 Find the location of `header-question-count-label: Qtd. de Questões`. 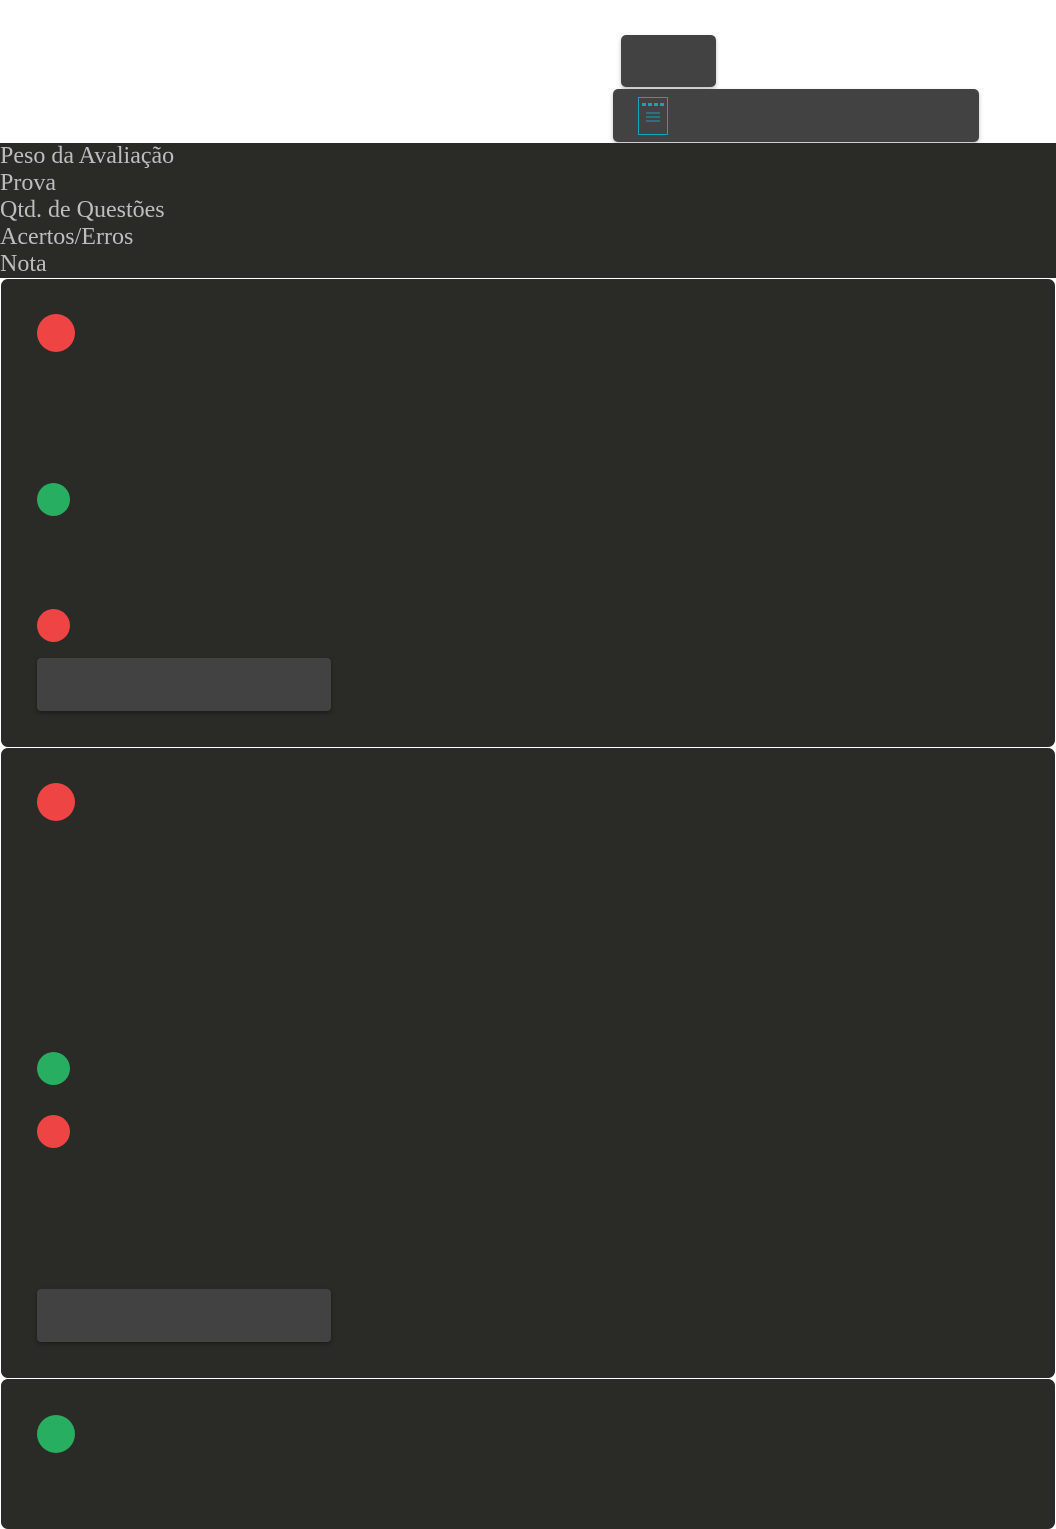

header-question-count-label: Qtd. de Questões is located at coordinates (82, 210).